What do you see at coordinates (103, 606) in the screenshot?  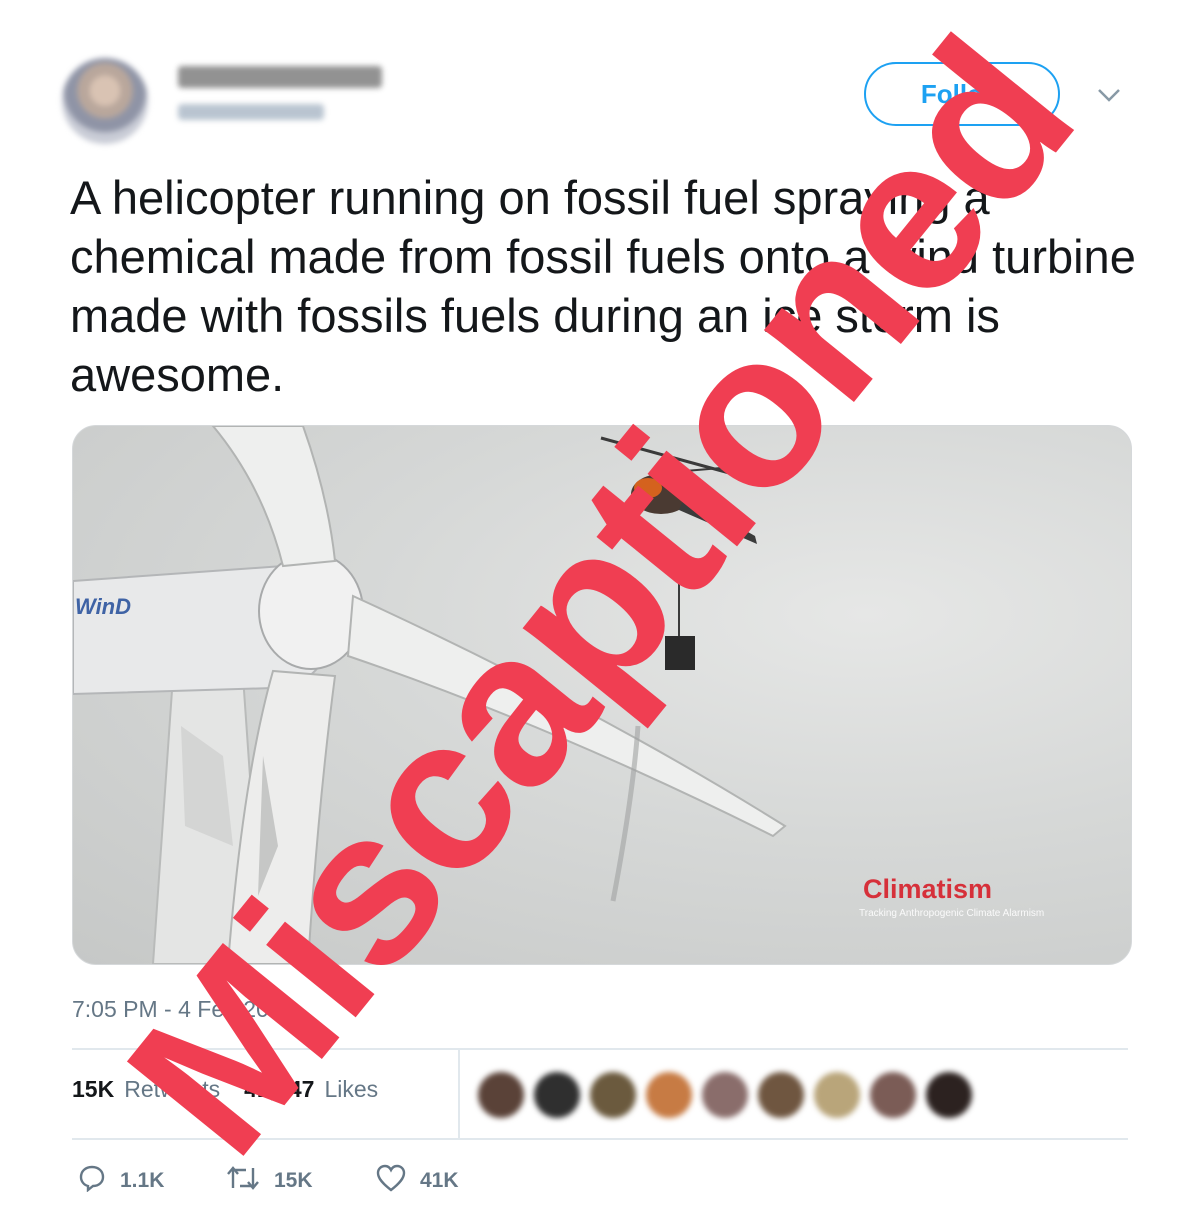 I see `turbine-logo: WinD` at bounding box center [103, 606].